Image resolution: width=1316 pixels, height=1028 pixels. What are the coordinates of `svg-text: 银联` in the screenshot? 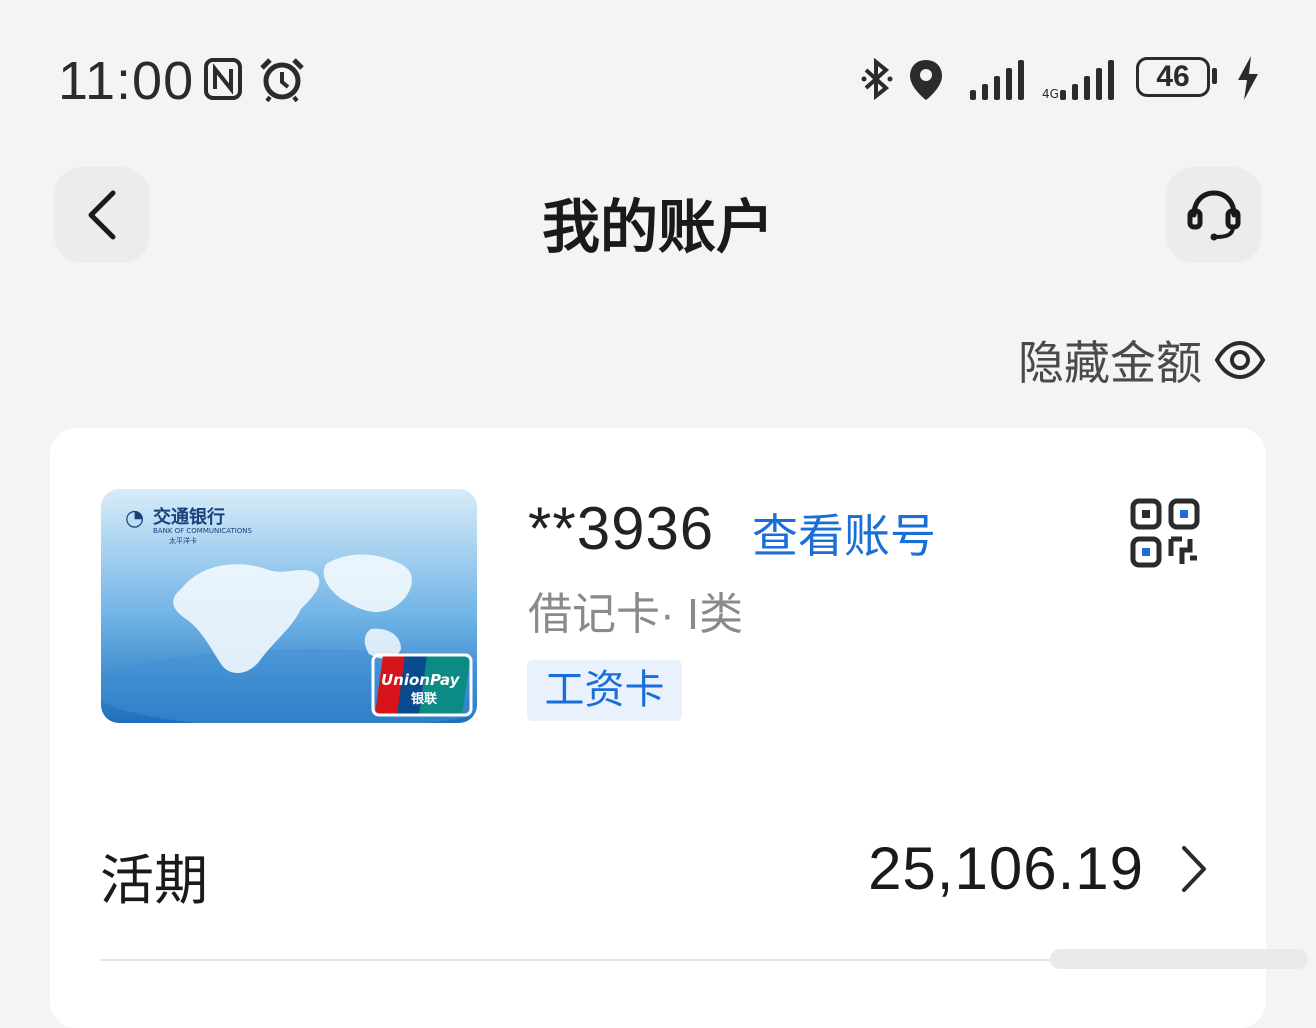 It's located at (424, 699).